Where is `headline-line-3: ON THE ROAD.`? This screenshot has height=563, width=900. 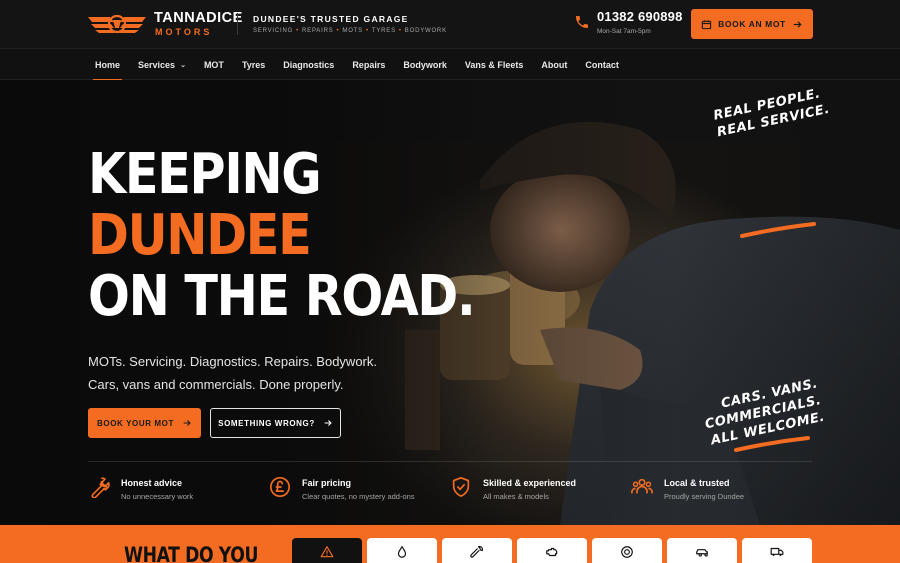
headline-line-3: ON THE ROAD. is located at coordinates (282, 296).